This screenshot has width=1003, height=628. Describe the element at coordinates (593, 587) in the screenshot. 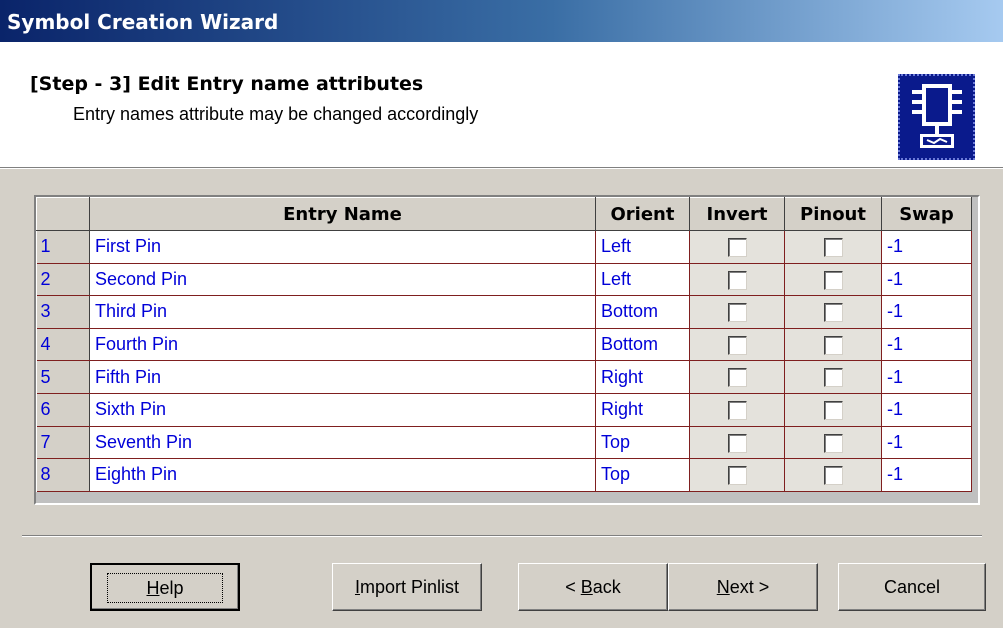

I see `back-button: < Back` at that location.